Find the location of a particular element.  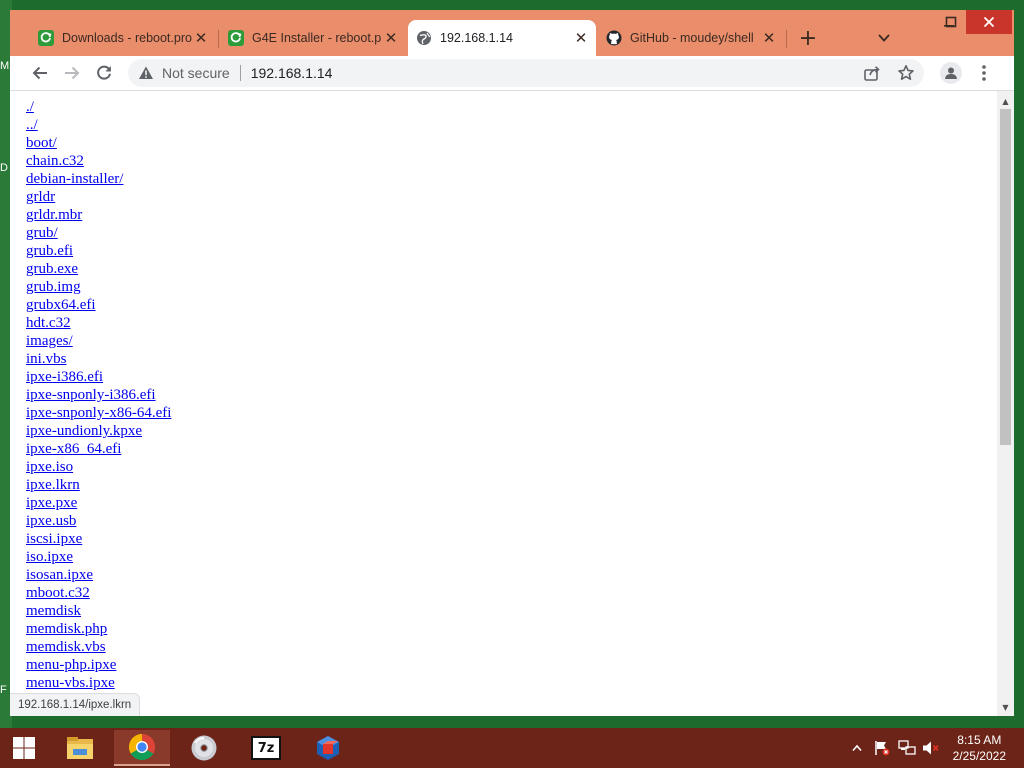

scroll-up-icon: ▲ is located at coordinates (1005, 101).